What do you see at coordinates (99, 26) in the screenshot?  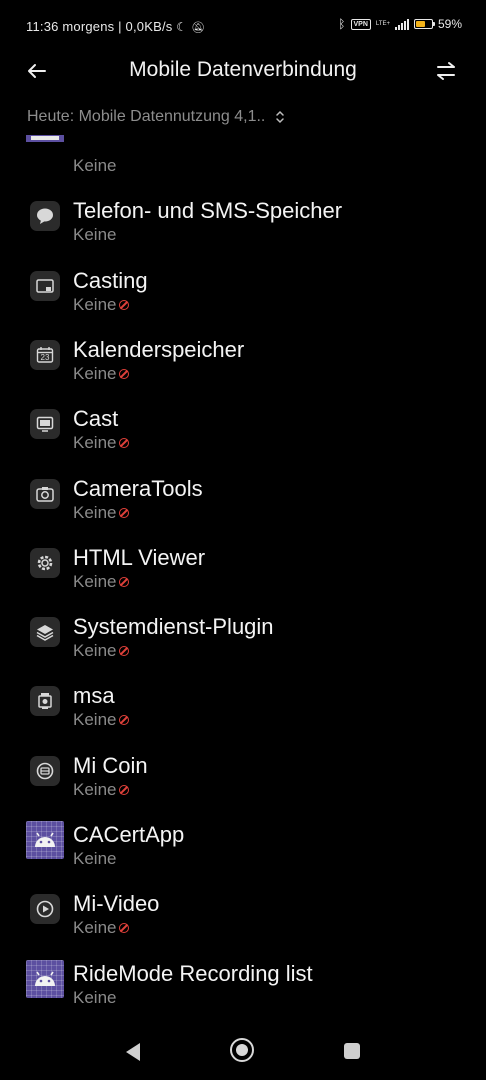 I see `time-text: 11:36 morgens | 0,0KB/s` at bounding box center [99, 26].